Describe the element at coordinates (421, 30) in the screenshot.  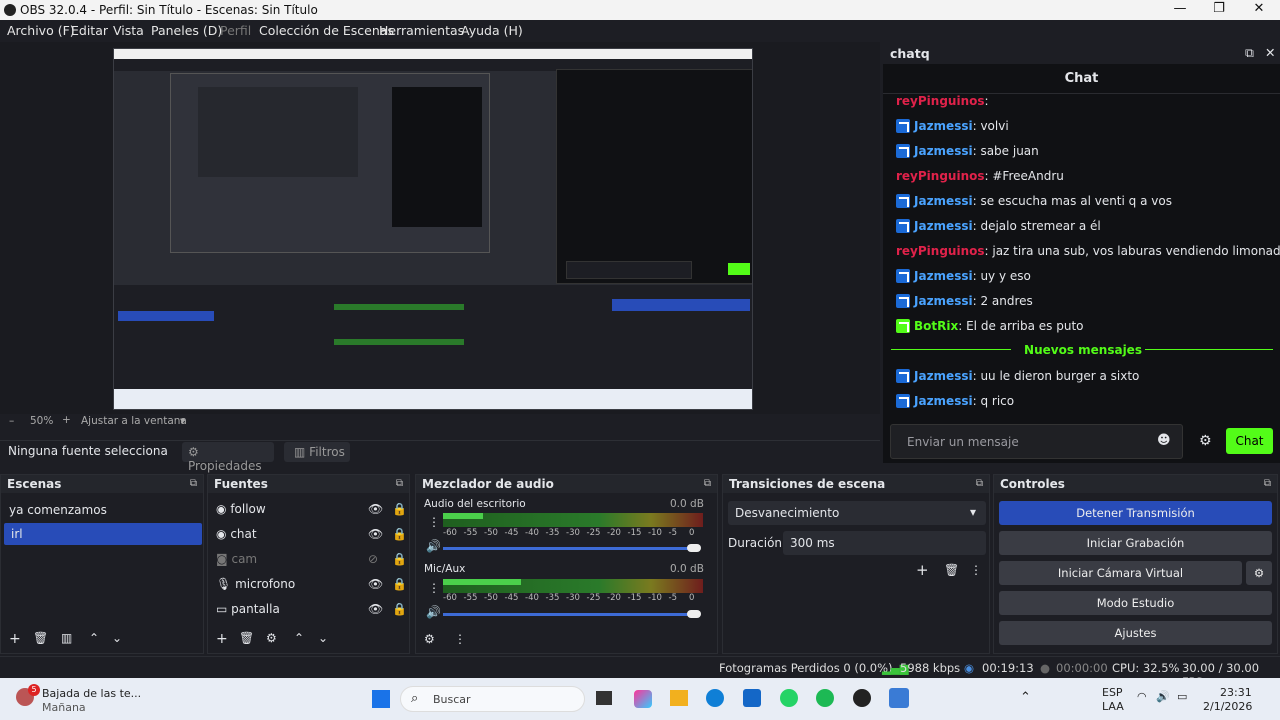
I see `menu-herramientas: Herramientas` at that location.